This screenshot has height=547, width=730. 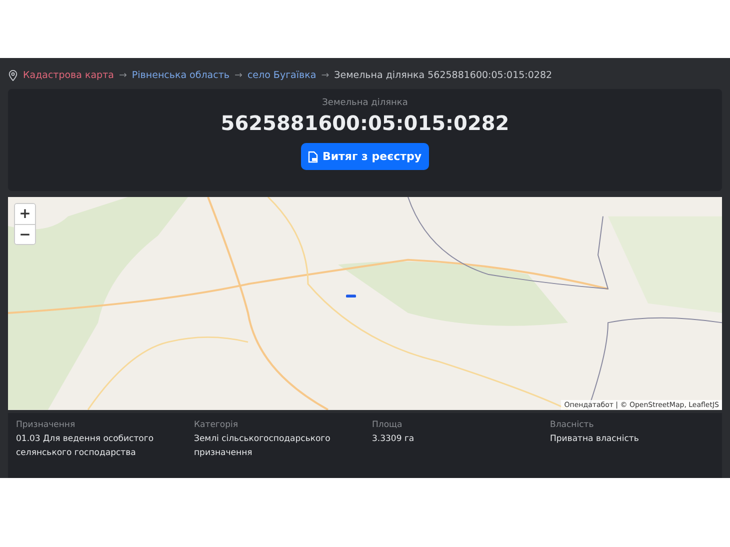 What do you see at coordinates (181, 76) in the screenshot?
I see `breadcrumb-link: Рівненська область` at bounding box center [181, 76].